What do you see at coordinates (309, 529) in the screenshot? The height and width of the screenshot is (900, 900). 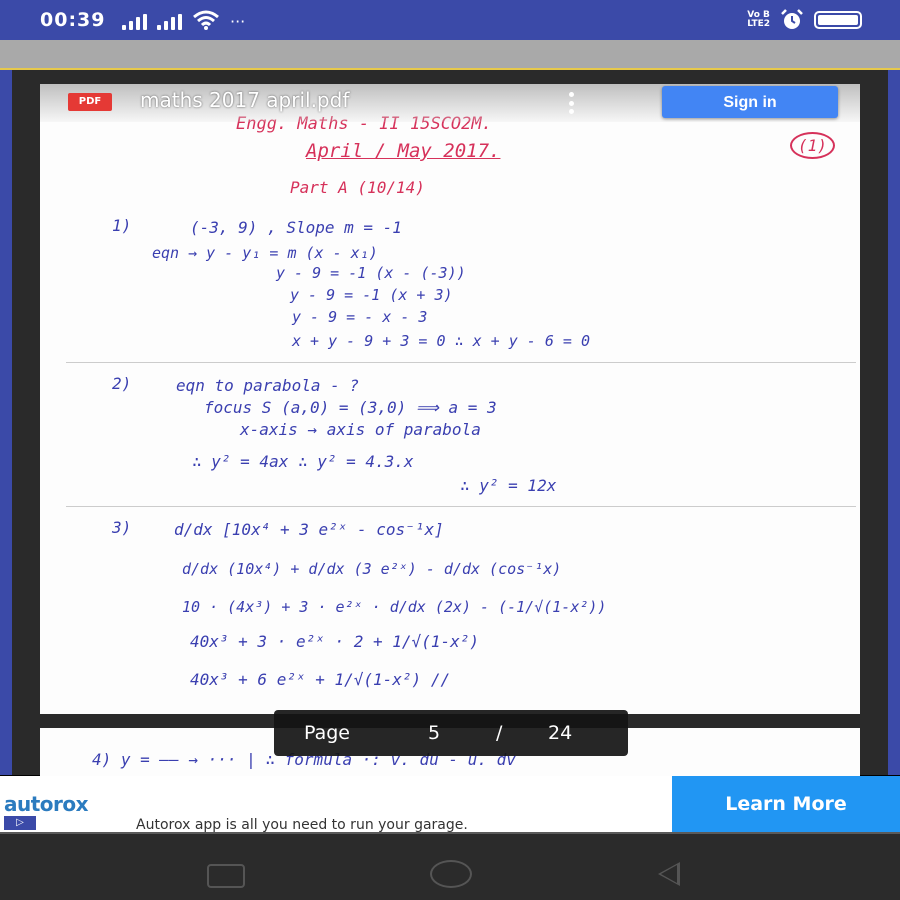 I see `q3-line: d/dx [10x⁴ + 3 e²ˣ - cos⁻¹x]` at bounding box center [309, 529].